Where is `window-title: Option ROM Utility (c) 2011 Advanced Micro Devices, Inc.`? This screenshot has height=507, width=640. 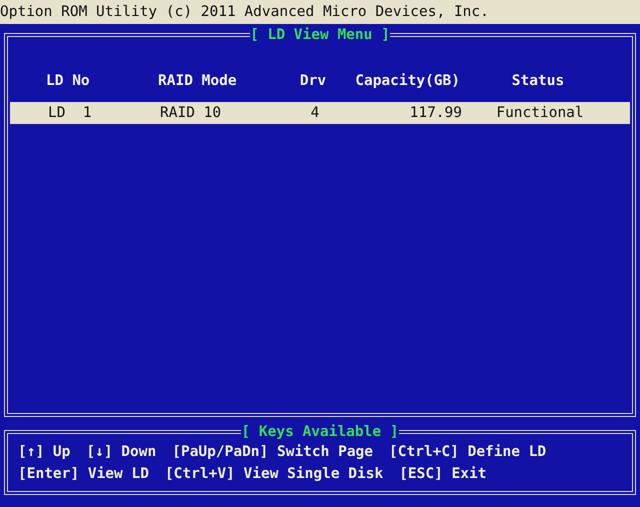 window-title: Option ROM Utility (c) 2011 Advanced Micro Devices, Inc. is located at coordinates (320, 12).